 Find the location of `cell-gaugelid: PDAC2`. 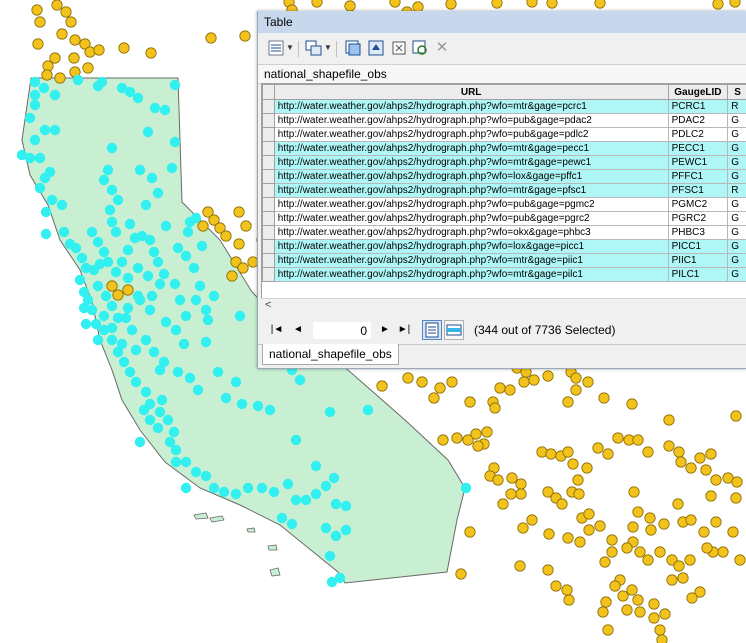

cell-gaugelid: PDAC2 is located at coordinates (698, 120).